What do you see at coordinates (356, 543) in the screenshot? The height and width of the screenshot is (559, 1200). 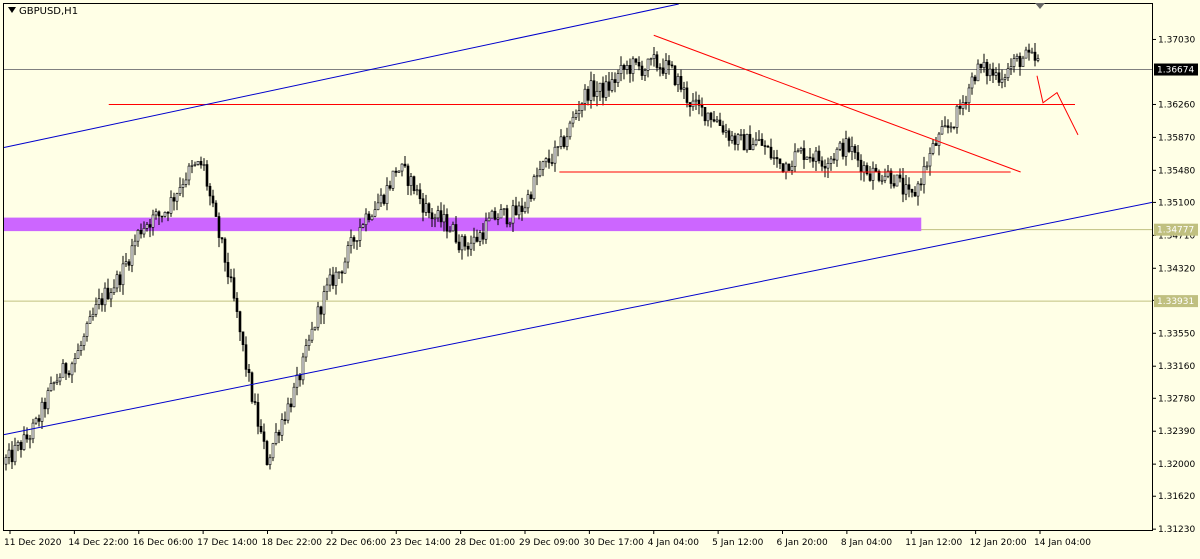 I see `x-tick-label: 22 Dec 06:00` at bounding box center [356, 543].